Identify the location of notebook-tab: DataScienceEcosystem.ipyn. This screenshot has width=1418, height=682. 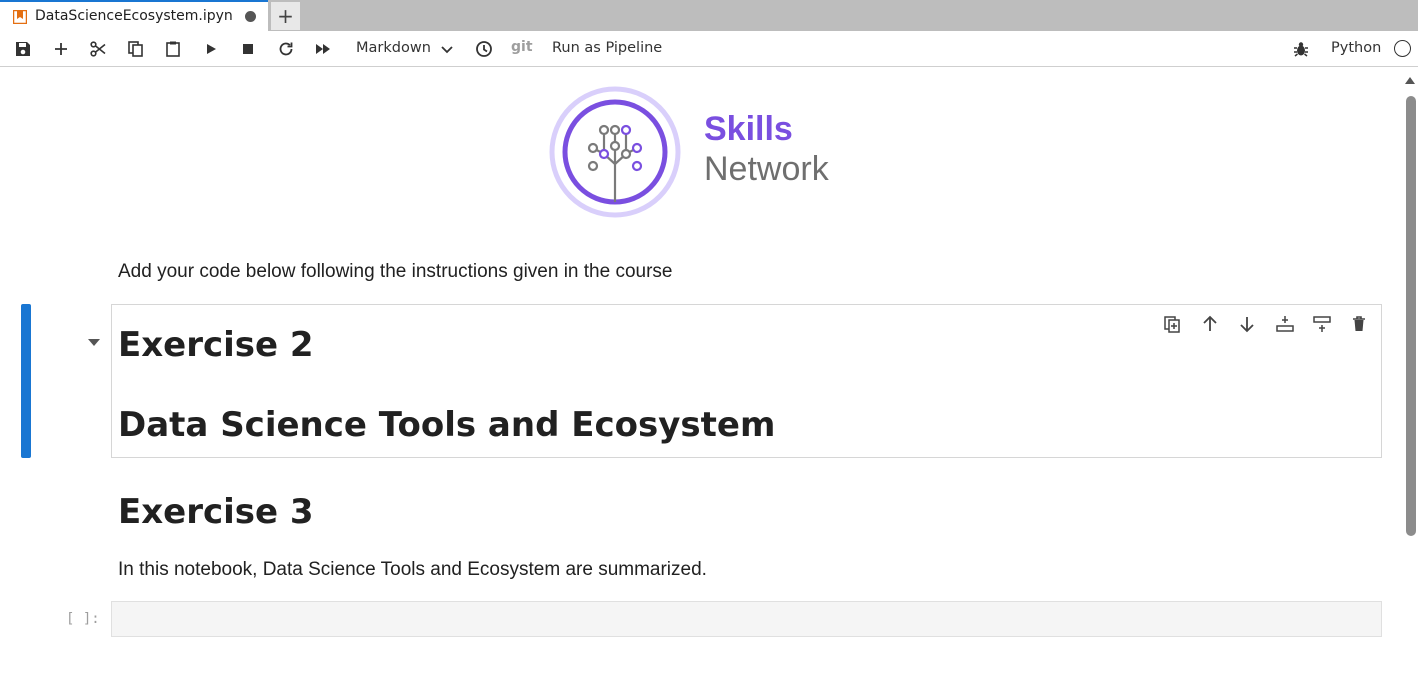
(134, 15).